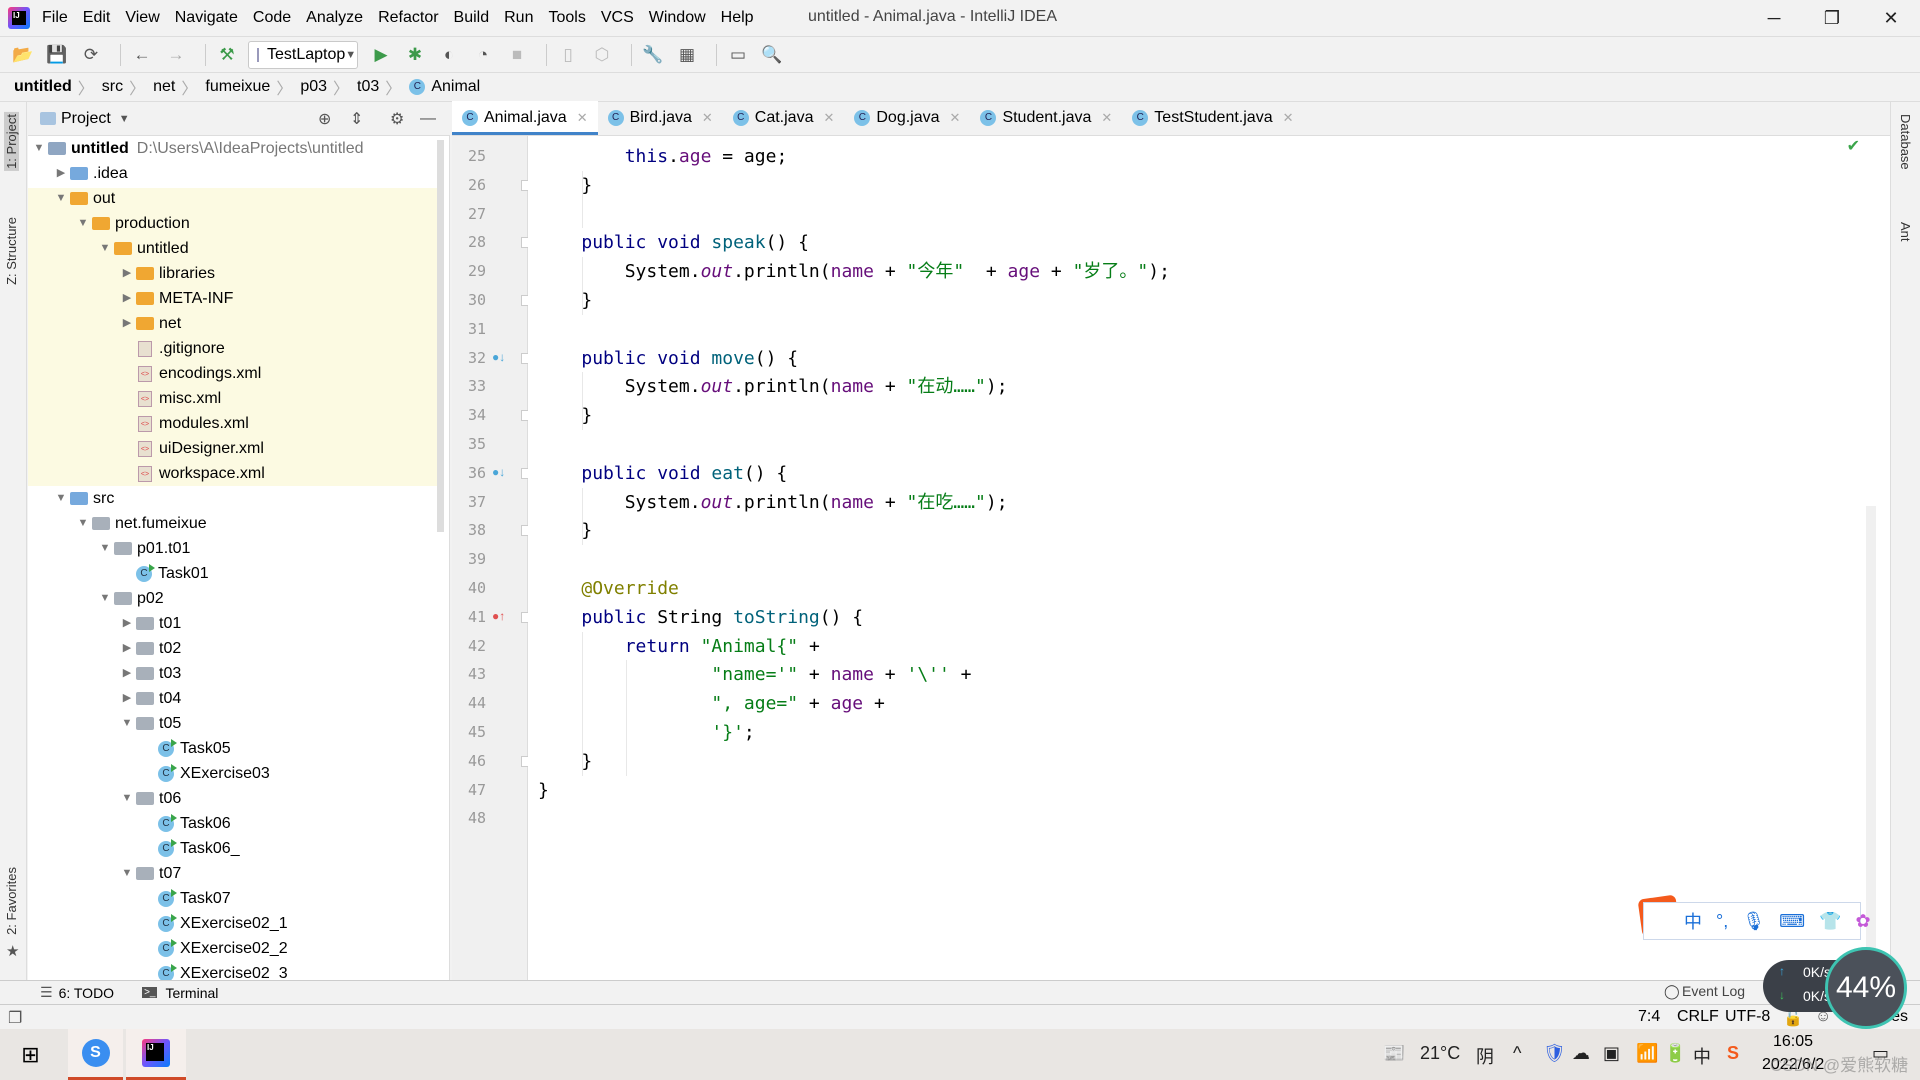  I want to click on menu-build: Build, so click(472, 18).